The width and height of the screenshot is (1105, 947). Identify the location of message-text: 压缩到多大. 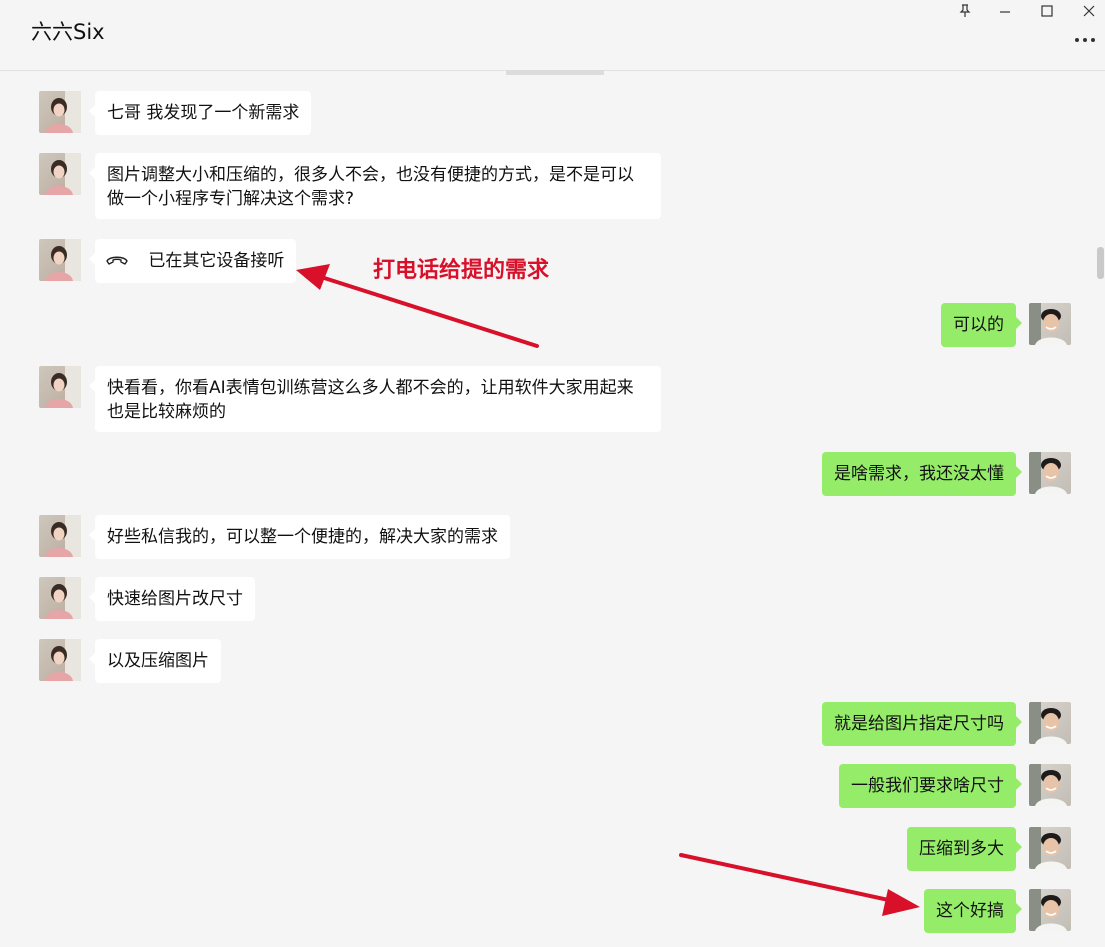
(961, 849).